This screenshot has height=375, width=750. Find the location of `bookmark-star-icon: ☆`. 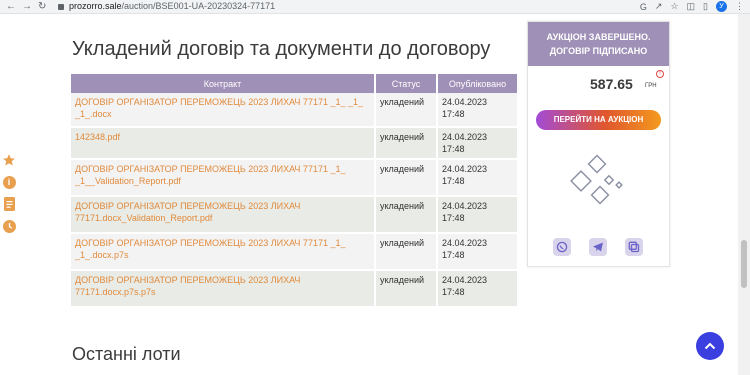

bookmark-star-icon: ☆ is located at coordinates (674, 6).